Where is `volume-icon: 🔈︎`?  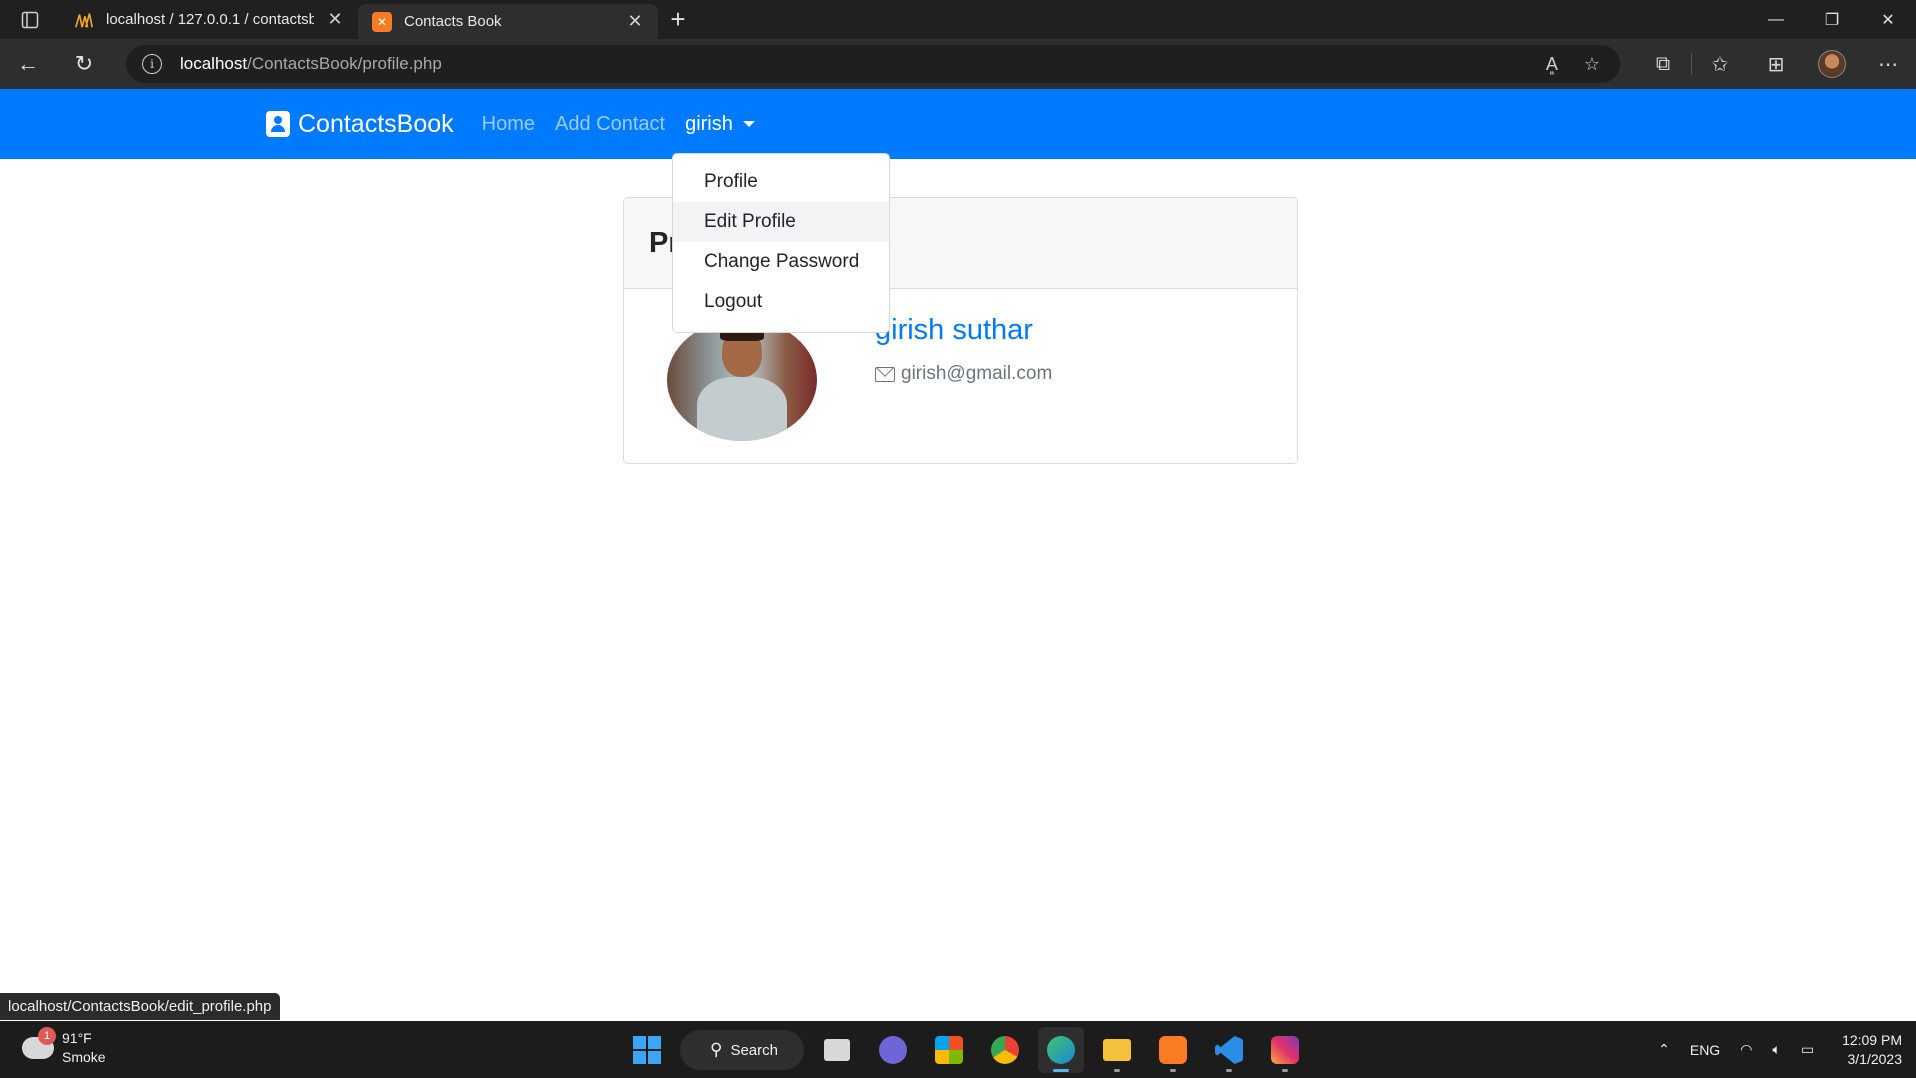
volume-icon: 🔈︎ is located at coordinates (1776, 1049).